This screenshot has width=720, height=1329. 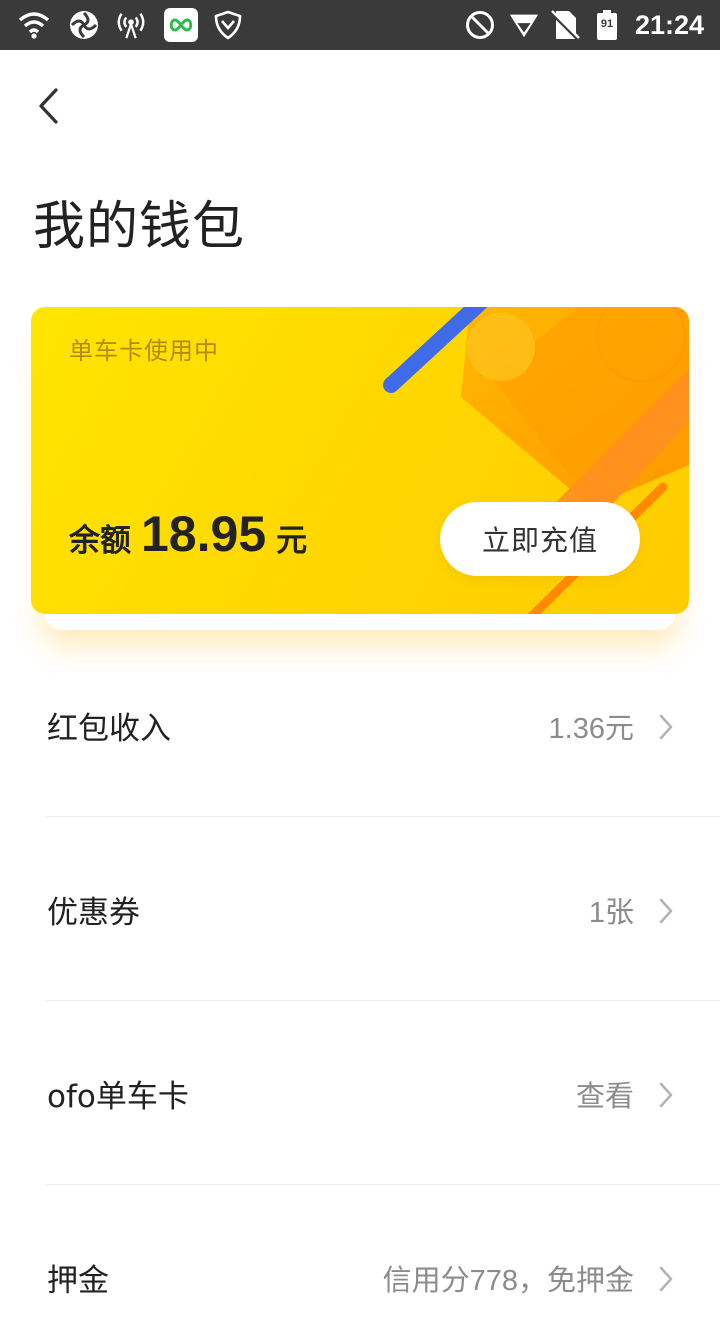 I want to click on balance-label: 余额, so click(x=100, y=541).